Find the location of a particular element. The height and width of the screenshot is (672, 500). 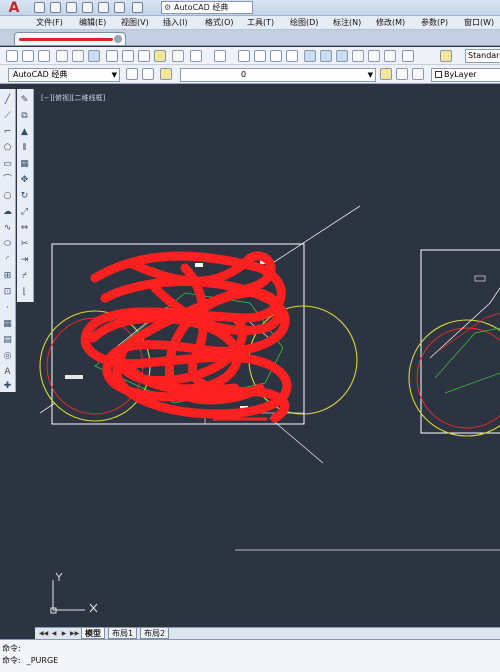

plot-preview-icon is located at coordinates (78, 56).